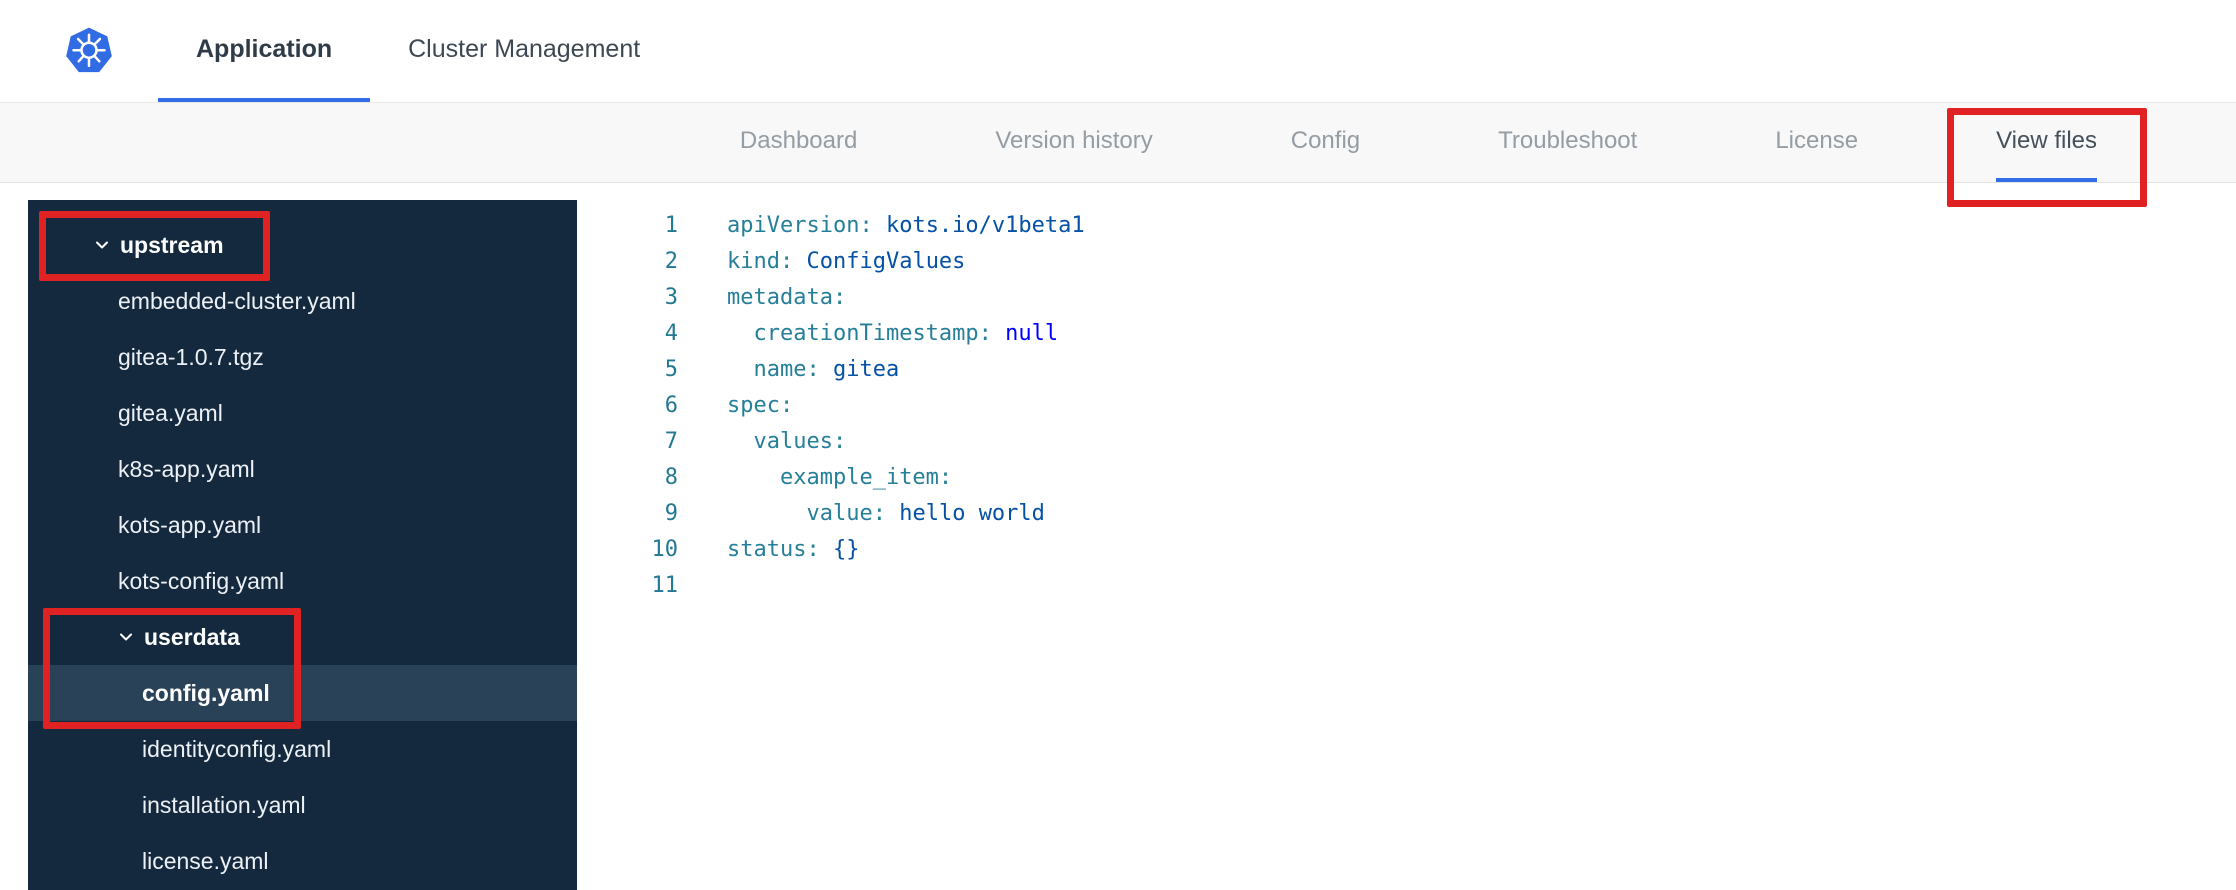 The width and height of the screenshot is (2236, 890). Describe the element at coordinates (671, 369) in the screenshot. I see `line-number: 5` at that location.